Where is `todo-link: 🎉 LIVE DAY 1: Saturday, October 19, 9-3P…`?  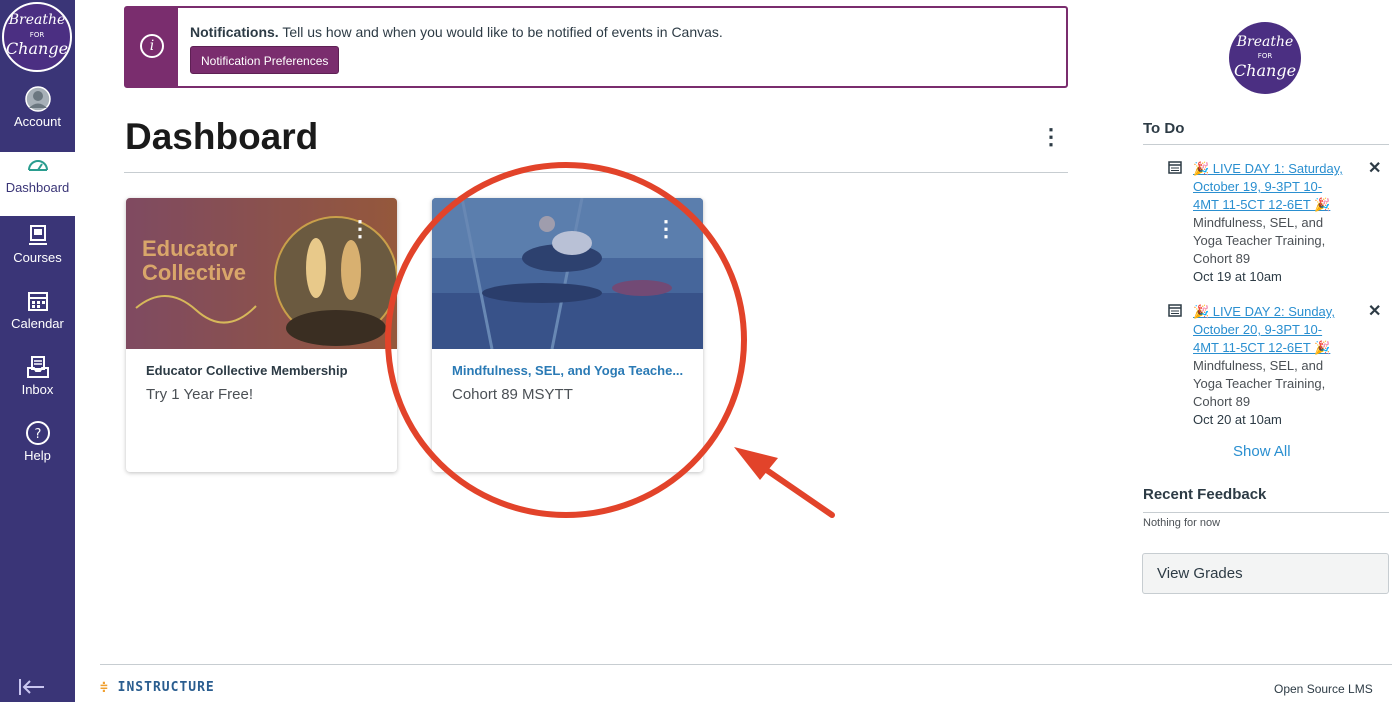
todo-link: 🎉 LIVE DAY 1: Saturday, October 19, 9-3P… is located at coordinates (1268, 186).